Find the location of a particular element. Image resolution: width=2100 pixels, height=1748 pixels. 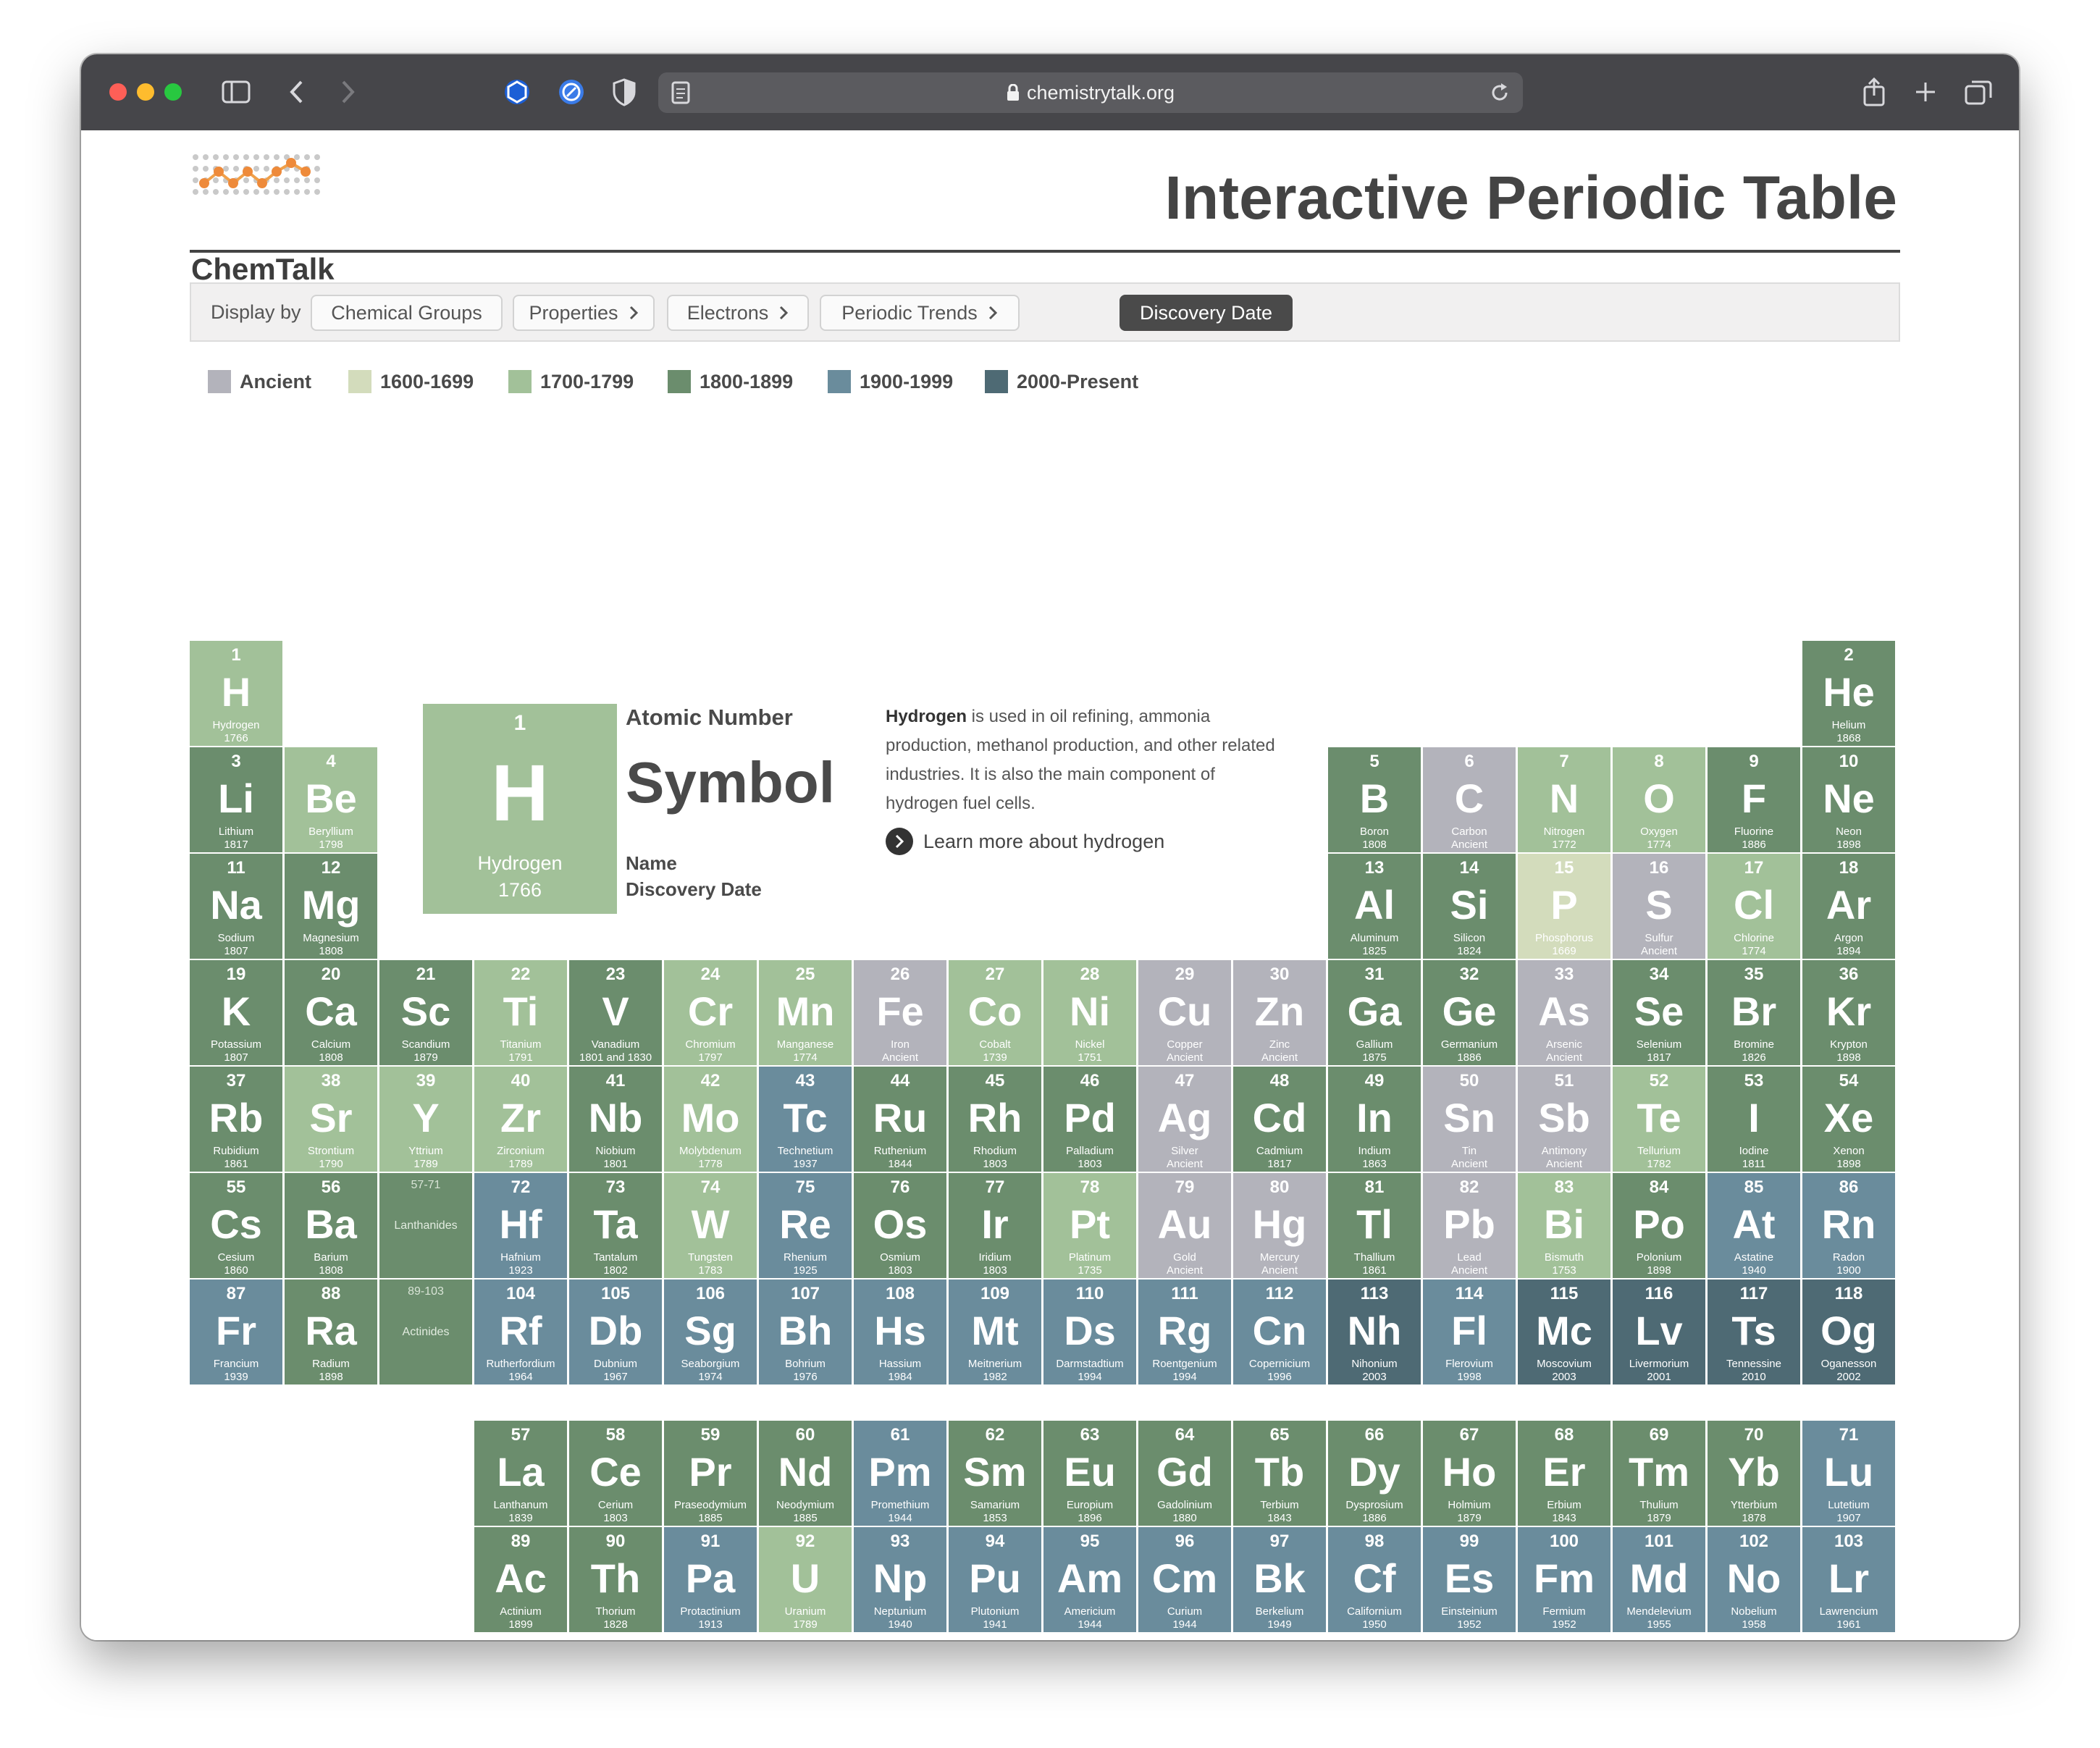

element-tile-y: 39 Y Yttrium 1789 is located at coordinates (425, 1119).